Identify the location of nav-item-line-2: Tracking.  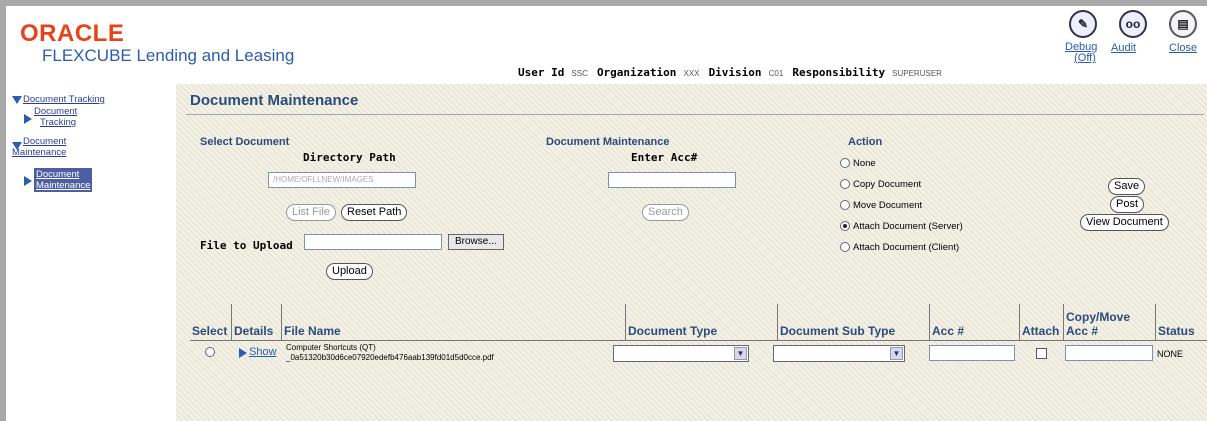
(55, 122).